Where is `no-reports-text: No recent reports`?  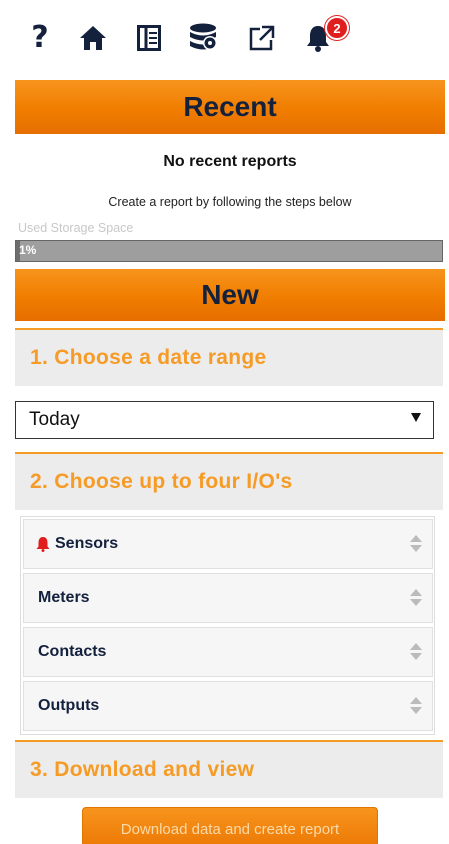
no-reports-text: No recent reports is located at coordinates (230, 161).